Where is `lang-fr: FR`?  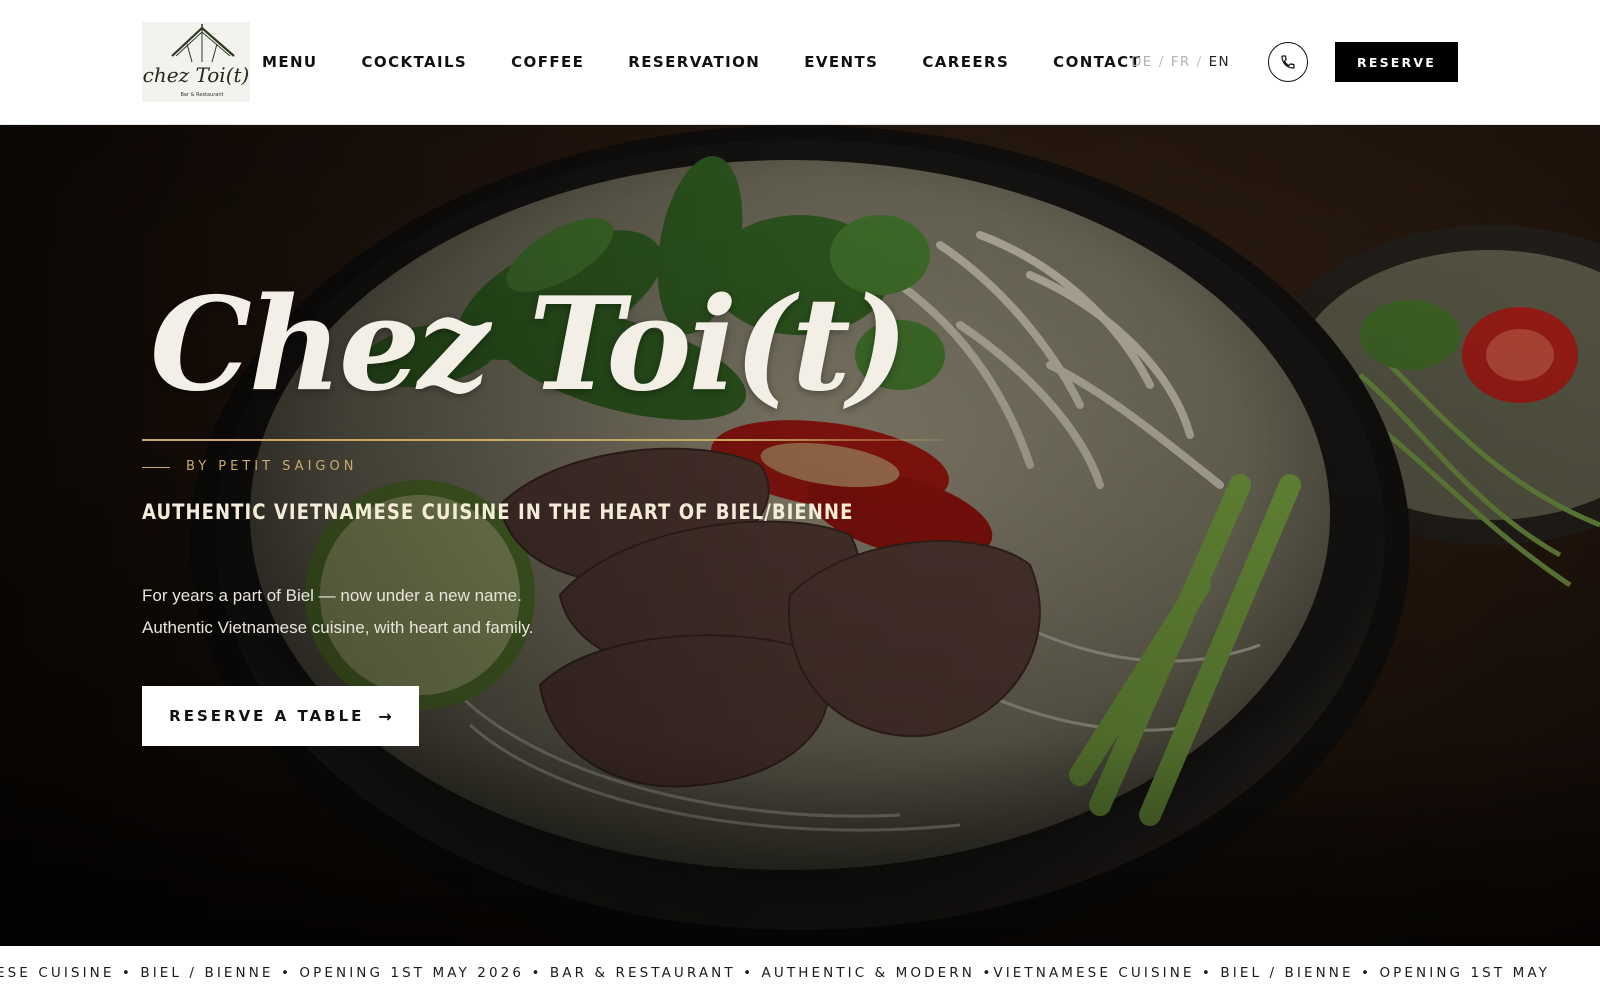
lang-fr: FR is located at coordinates (1181, 62).